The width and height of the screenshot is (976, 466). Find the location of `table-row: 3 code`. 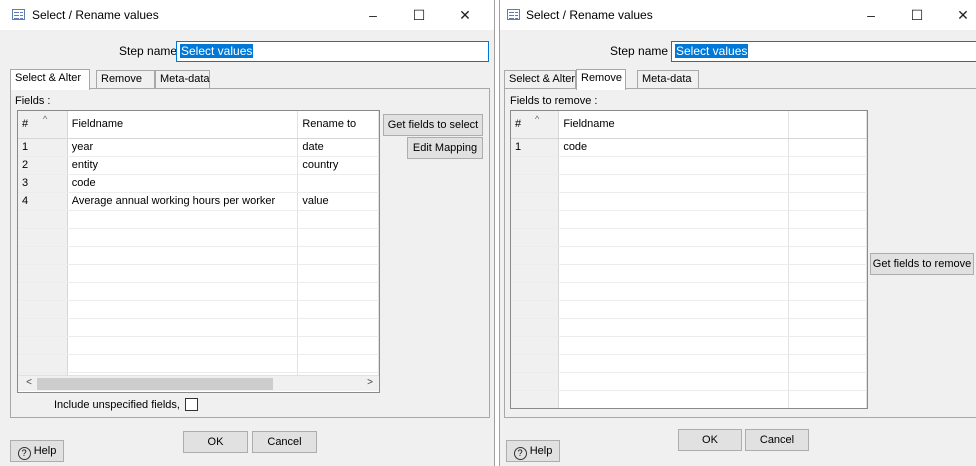

table-row: 3 code is located at coordinates (198, 183).